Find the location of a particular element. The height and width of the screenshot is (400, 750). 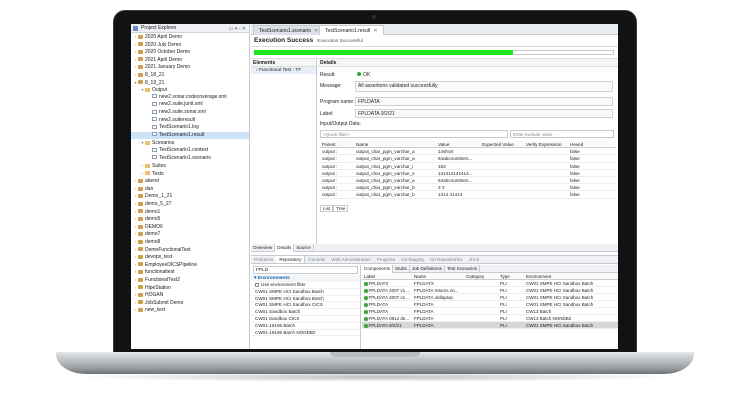

tree-item: TestScenario1.scenario is located at coordinates (190, 159).